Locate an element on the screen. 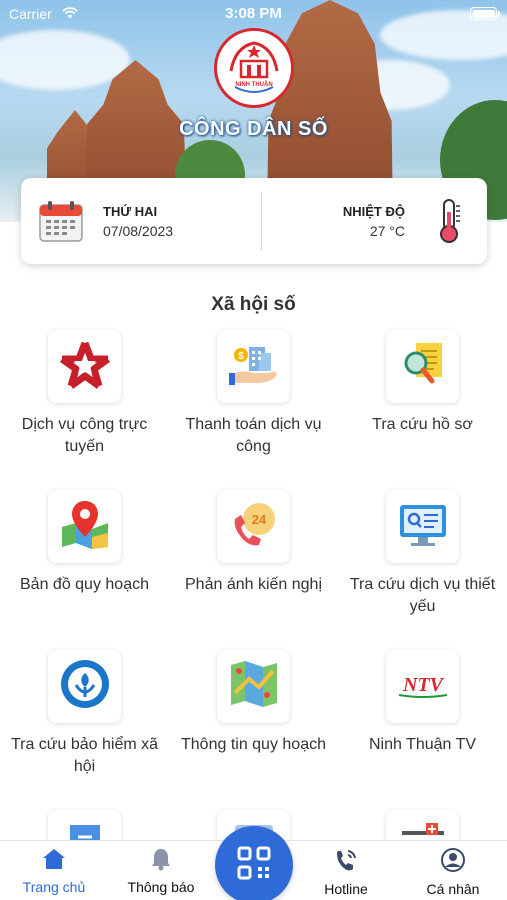 Image resolution: width=507 pixels, height=900 pixels. service-tile-social-insurance: Tra cứu bảo hiểm xã hội is located at coordinates (84, 728).